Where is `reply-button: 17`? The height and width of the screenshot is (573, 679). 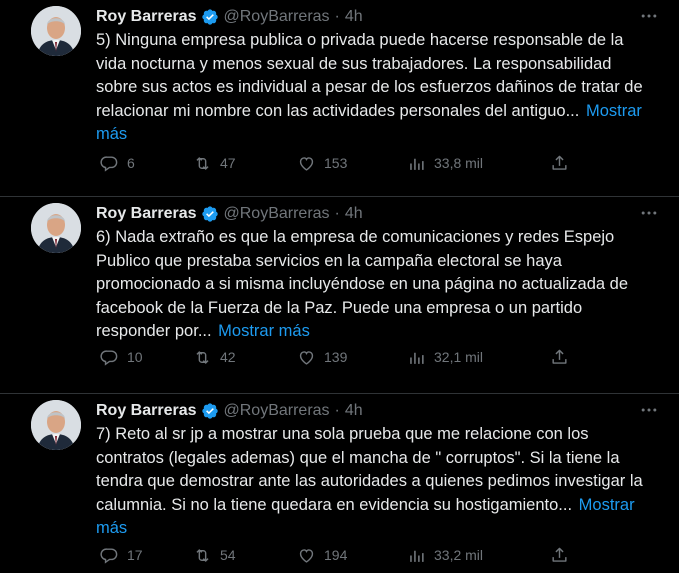 reply-button: 17 is located at coordinates (121, 555).